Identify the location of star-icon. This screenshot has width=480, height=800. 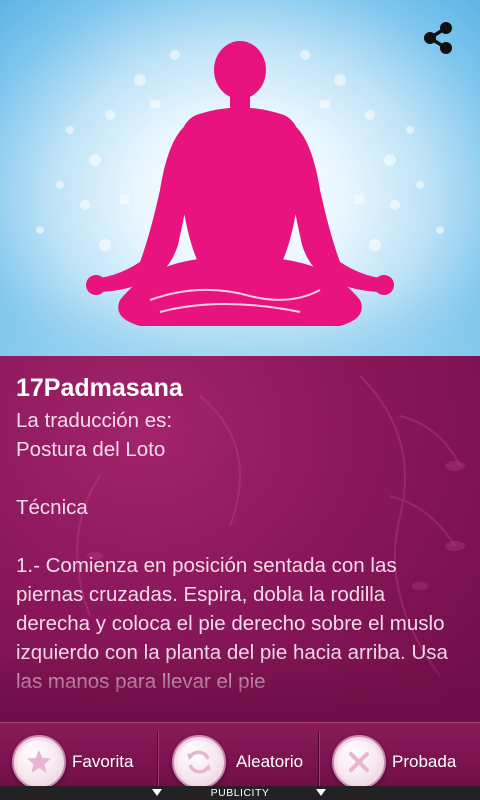
(39, 761).